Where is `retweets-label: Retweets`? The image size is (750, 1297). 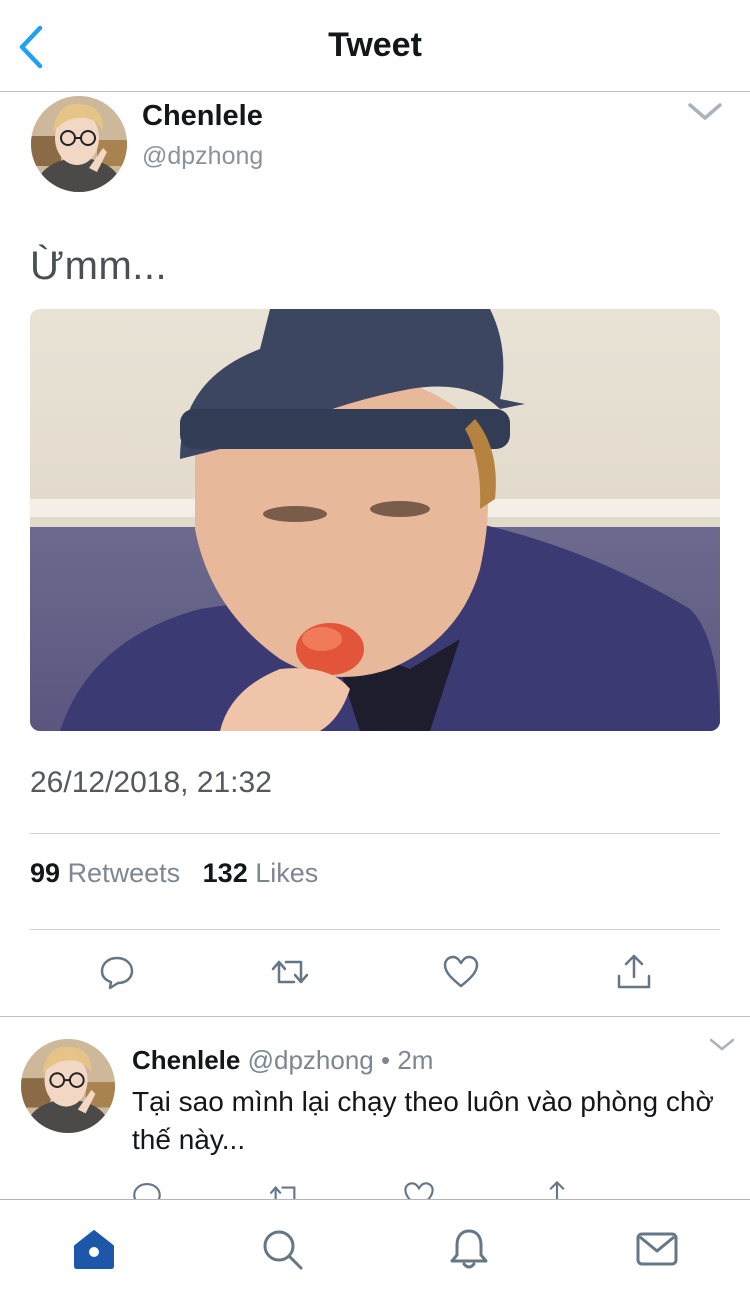 retweets-label: Retweets is located at coordinates (124, 873).